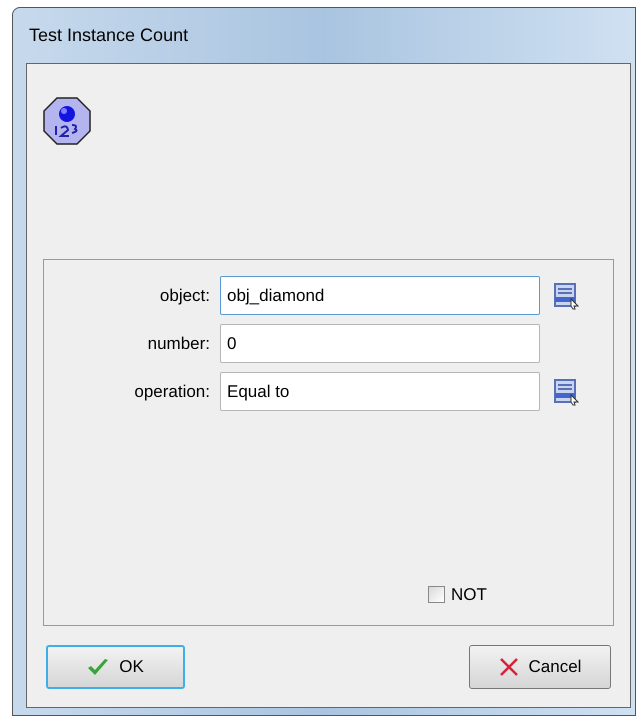 The width and height of the screenshot is (636, 719). Describe the element at coordinates (67, 121) in the screenshot. I see `counter-icon` at that location.